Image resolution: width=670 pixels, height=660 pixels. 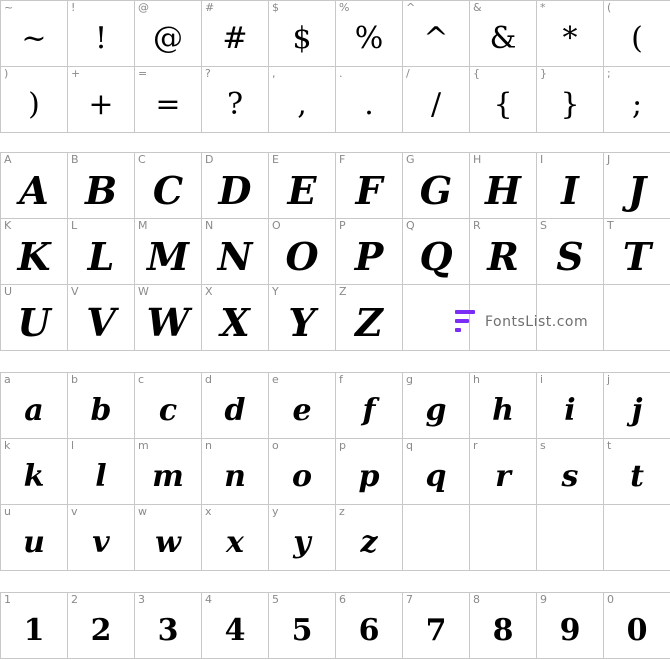 What do you see at coordinates (34, 252) in the screenshot?
I see `uppercase-cell: KK` at bounding box center [34, 252].